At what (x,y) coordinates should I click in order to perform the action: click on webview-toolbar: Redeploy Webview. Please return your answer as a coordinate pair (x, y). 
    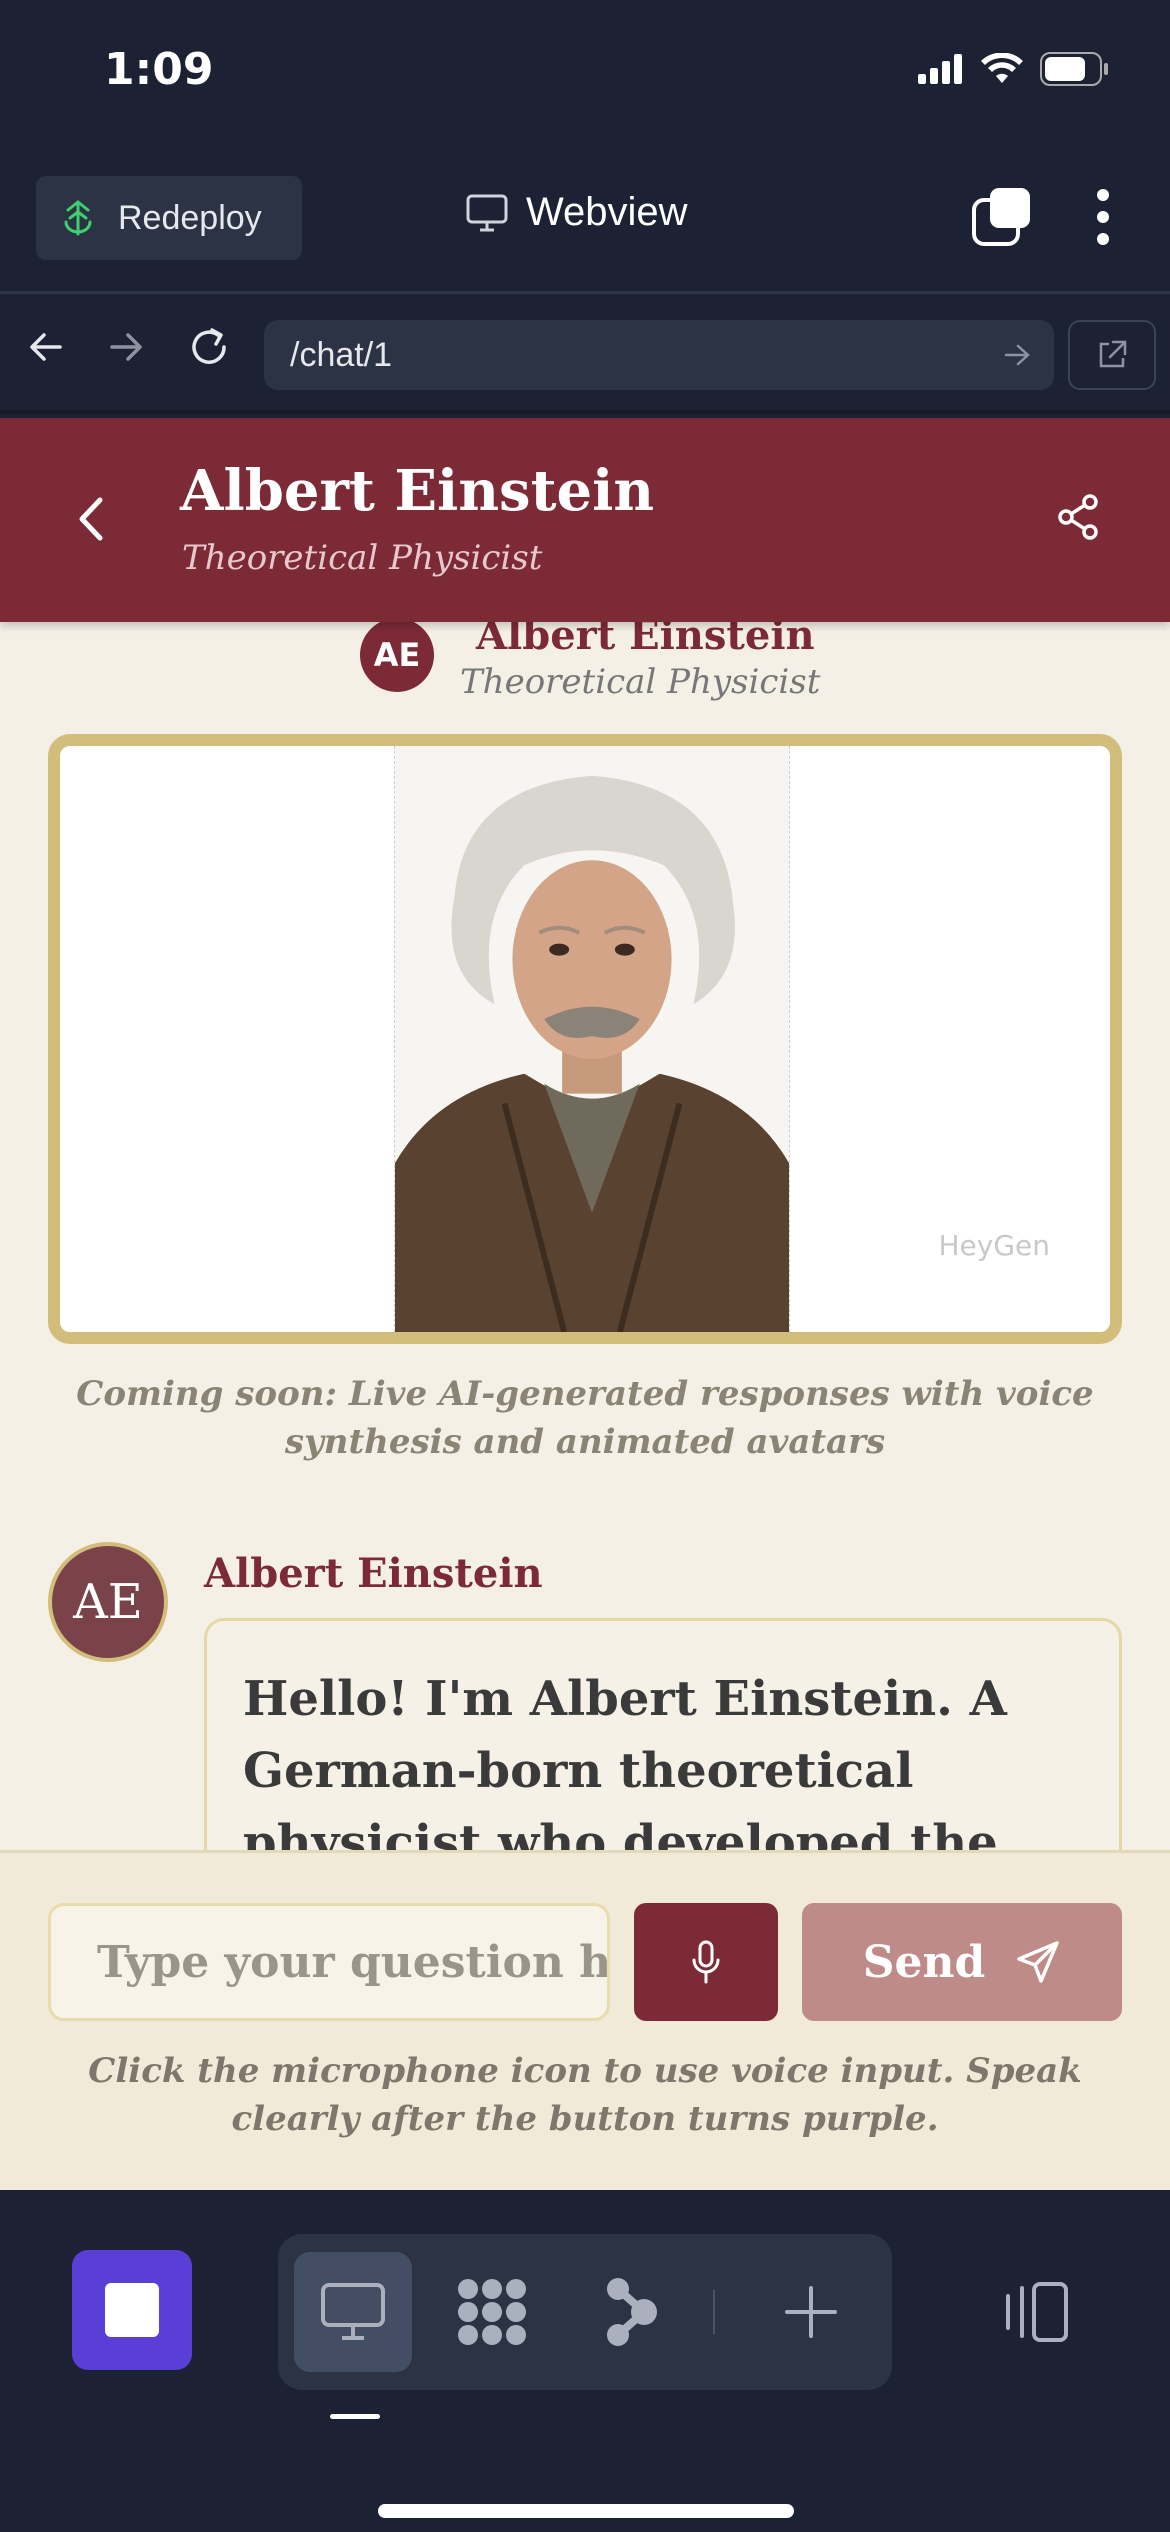
    Looking at the image, I should click on (585, 222).